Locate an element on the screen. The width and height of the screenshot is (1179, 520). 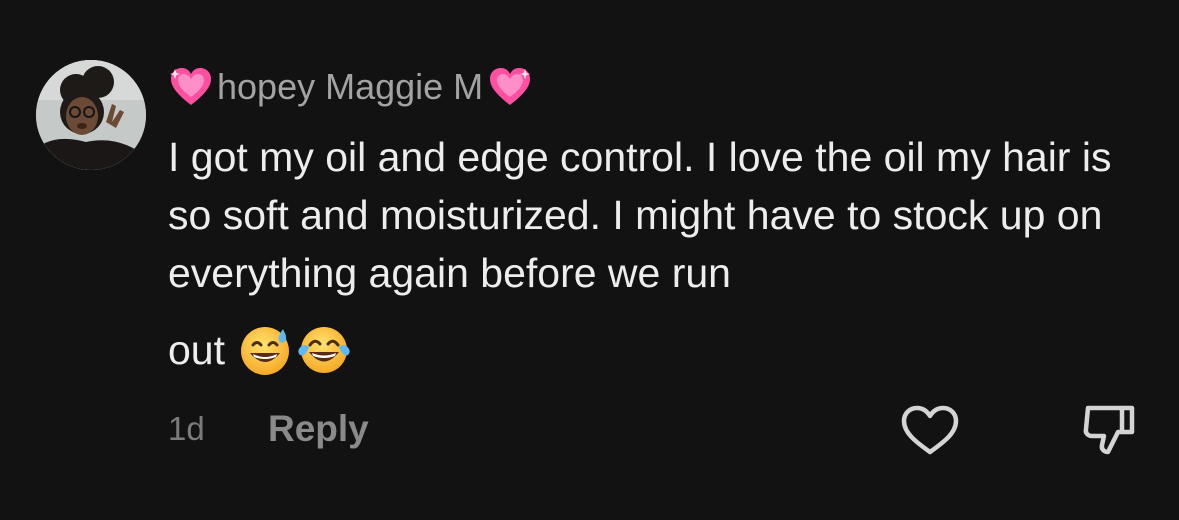
comment-header: hopey Maggie M is located at coordinates (350, 87).